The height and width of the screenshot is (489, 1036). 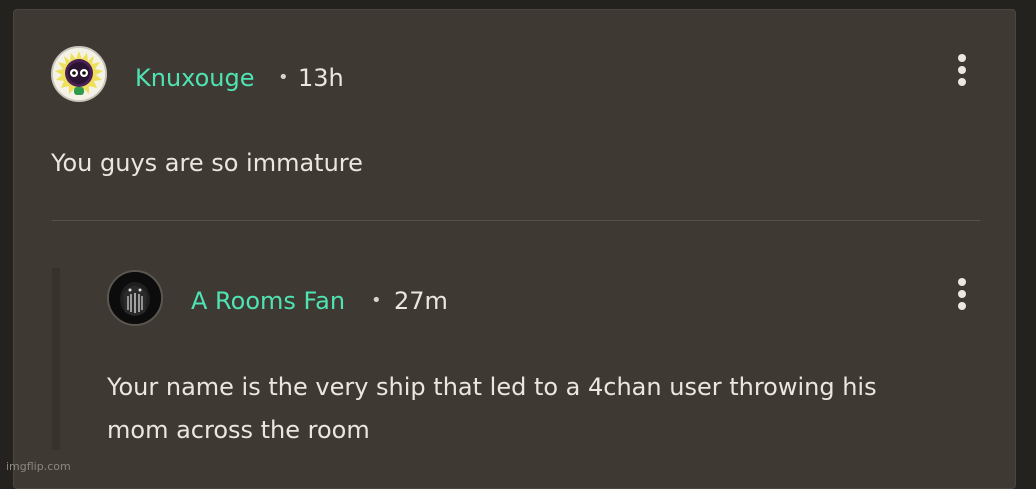 I want to click on reply-timestamp: 27m, so click(x=421, y=301).